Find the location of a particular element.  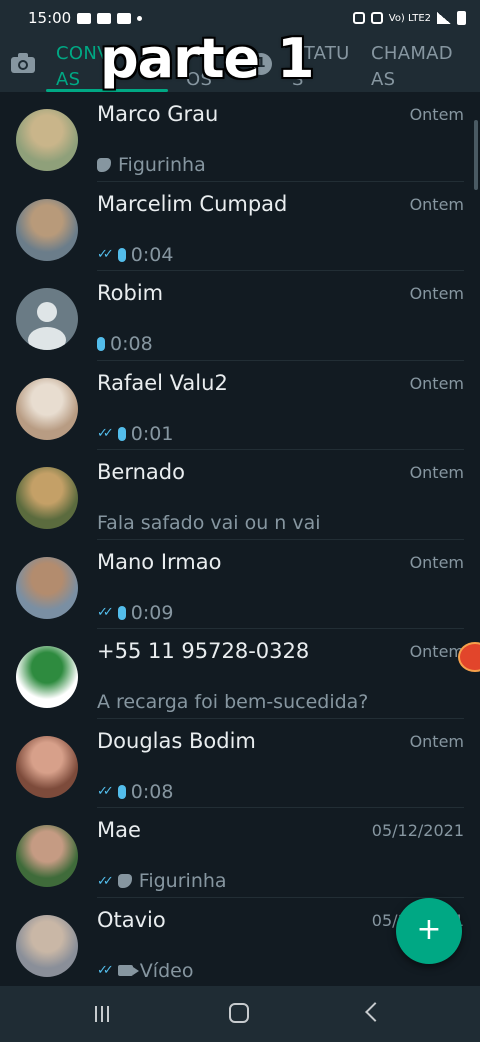

home-icon is located at coordinates (239, 1013).